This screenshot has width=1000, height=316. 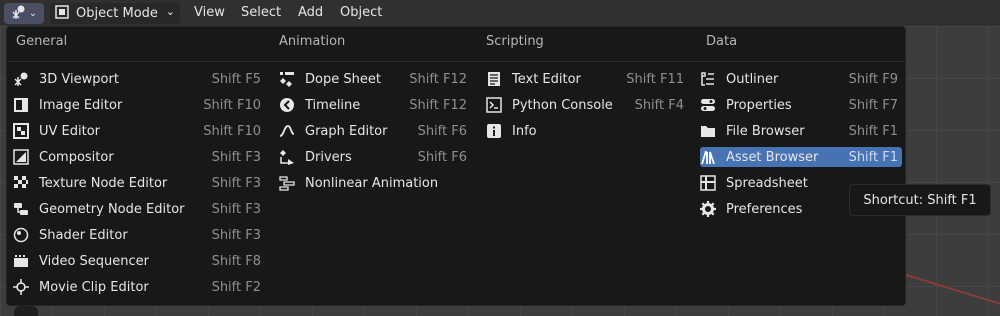 I want to click on uv-editor-icon, so click(x=21, y=131).